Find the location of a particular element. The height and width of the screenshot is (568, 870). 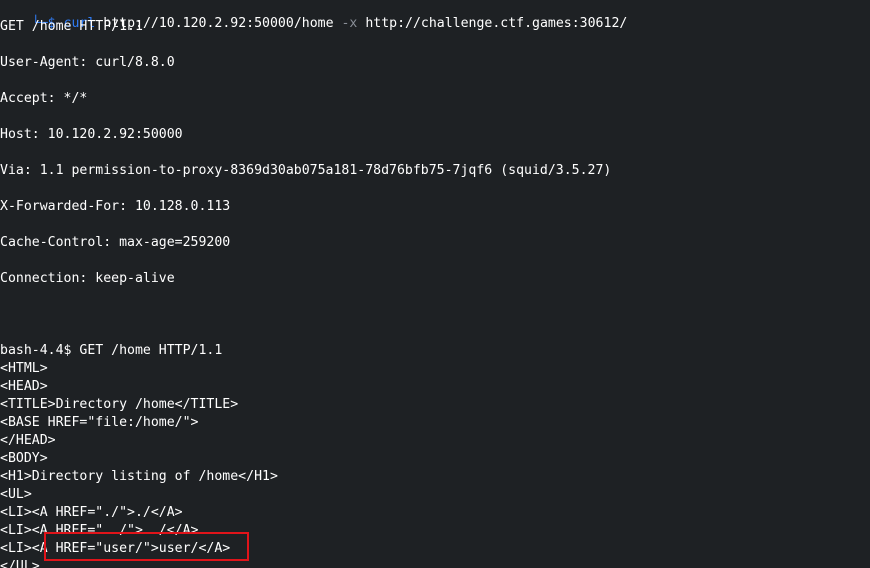

html-line: <BASE HREF="file:/home/"> is located at coordinates (99, 422).